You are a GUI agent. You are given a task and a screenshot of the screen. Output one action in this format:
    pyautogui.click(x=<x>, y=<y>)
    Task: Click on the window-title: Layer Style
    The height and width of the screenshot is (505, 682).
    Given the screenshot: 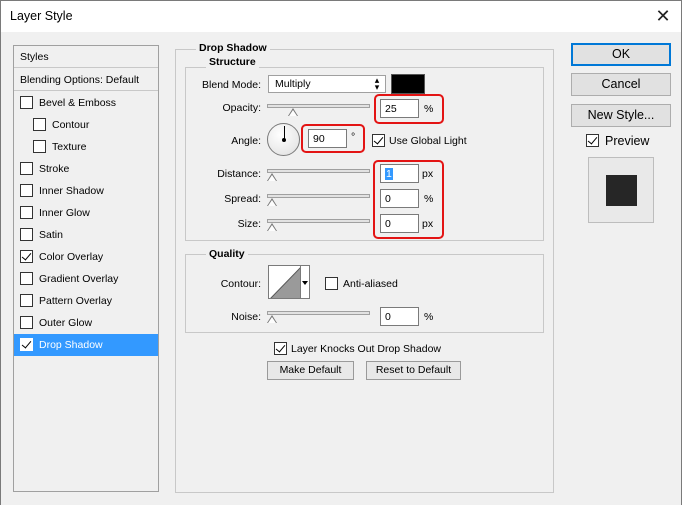 What is the action you would take?
    pyautogui.click(x=41, y=16)
    